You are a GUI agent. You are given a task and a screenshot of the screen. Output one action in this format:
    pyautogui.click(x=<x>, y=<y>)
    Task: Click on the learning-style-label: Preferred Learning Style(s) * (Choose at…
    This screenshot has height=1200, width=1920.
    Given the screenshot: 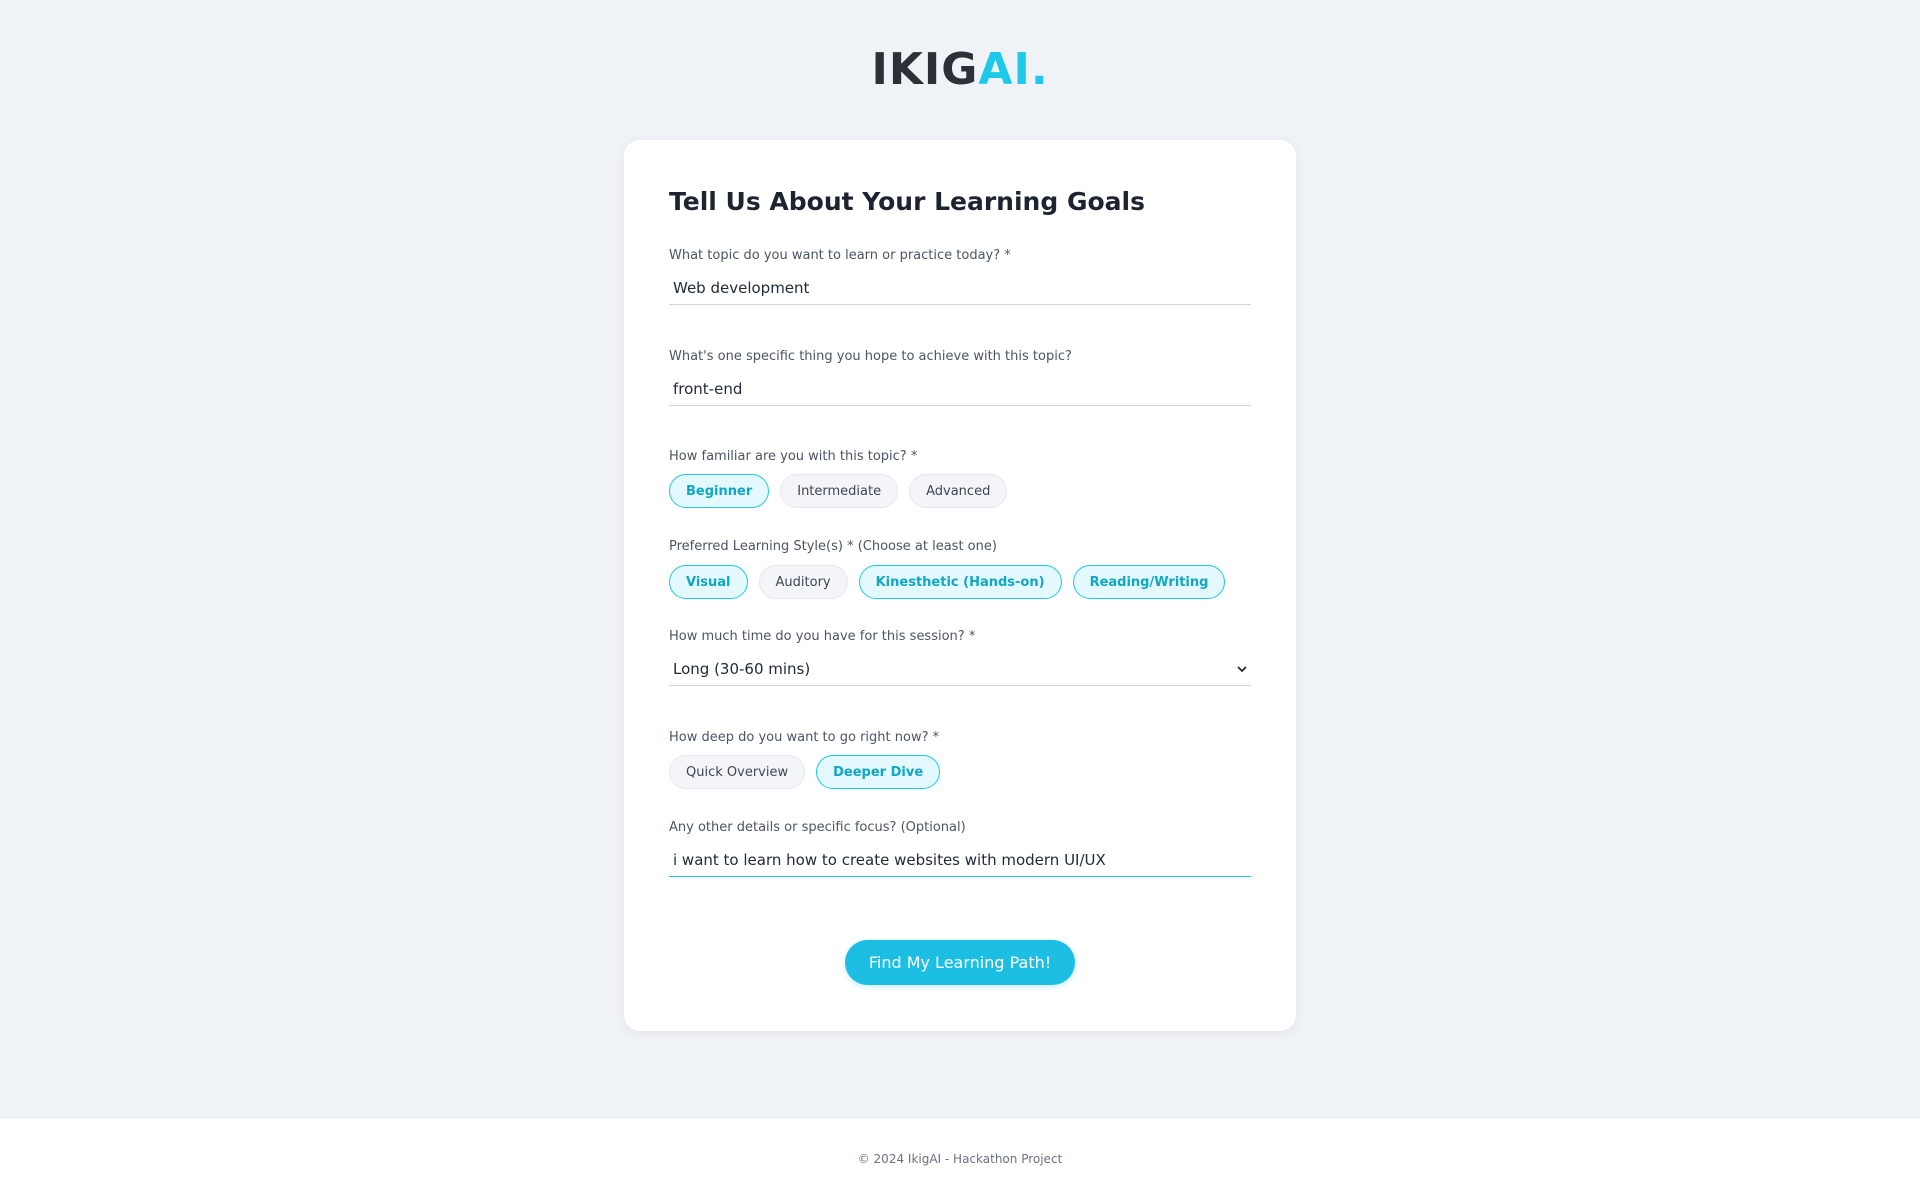 What is the action you would take?
    pyautogui.click(x=833, y=546)
    